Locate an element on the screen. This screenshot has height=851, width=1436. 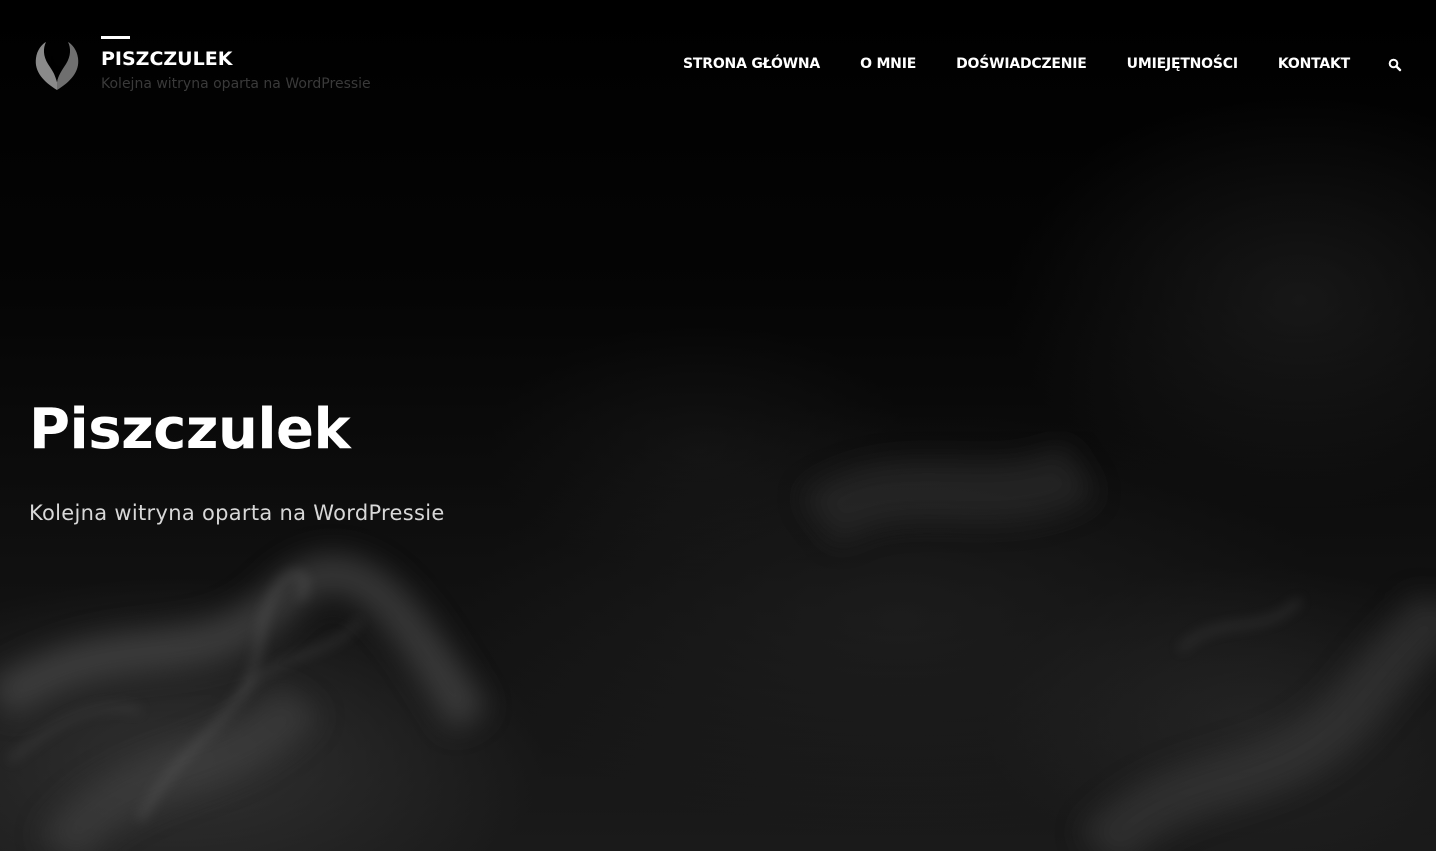
nav-item-skills: UMIEJĘTNOŚCI is located at coordinates (1182, 64).